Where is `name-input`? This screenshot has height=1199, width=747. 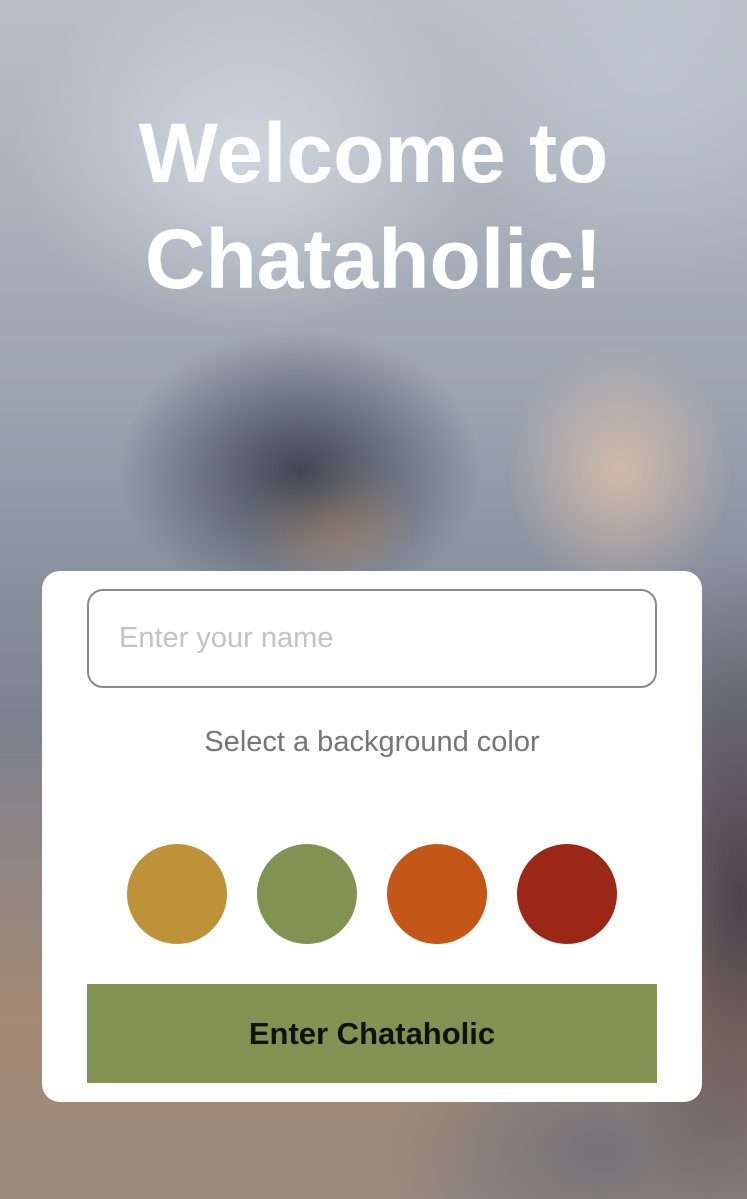
name-input is located at coordinates (372, 638).